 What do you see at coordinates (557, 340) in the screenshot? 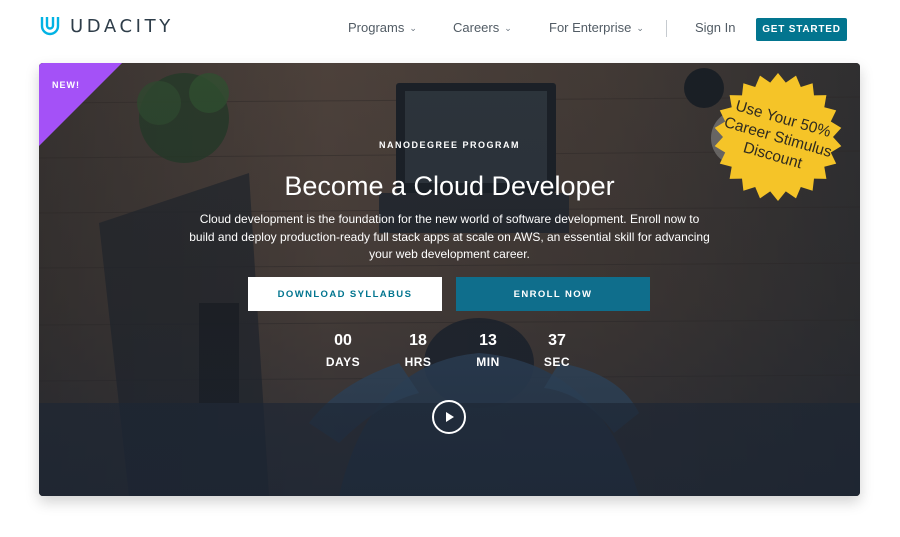
I see `countdown-seconds-value: 37` at bounding box center [557, 340].